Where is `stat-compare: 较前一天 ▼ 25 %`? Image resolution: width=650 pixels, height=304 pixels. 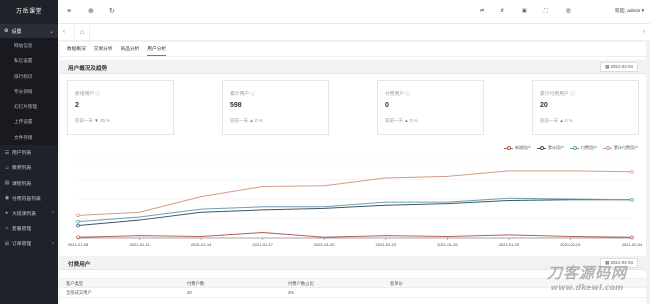
stat-compare: 较前一天 ▼ 25 % is located at coordinates (93, 120).